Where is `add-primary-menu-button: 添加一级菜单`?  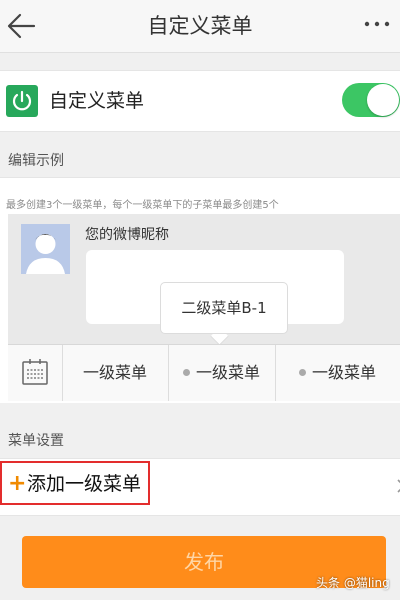 add-primary-menu-button: 添加一级菜单 is located at coordinates (84, 484).